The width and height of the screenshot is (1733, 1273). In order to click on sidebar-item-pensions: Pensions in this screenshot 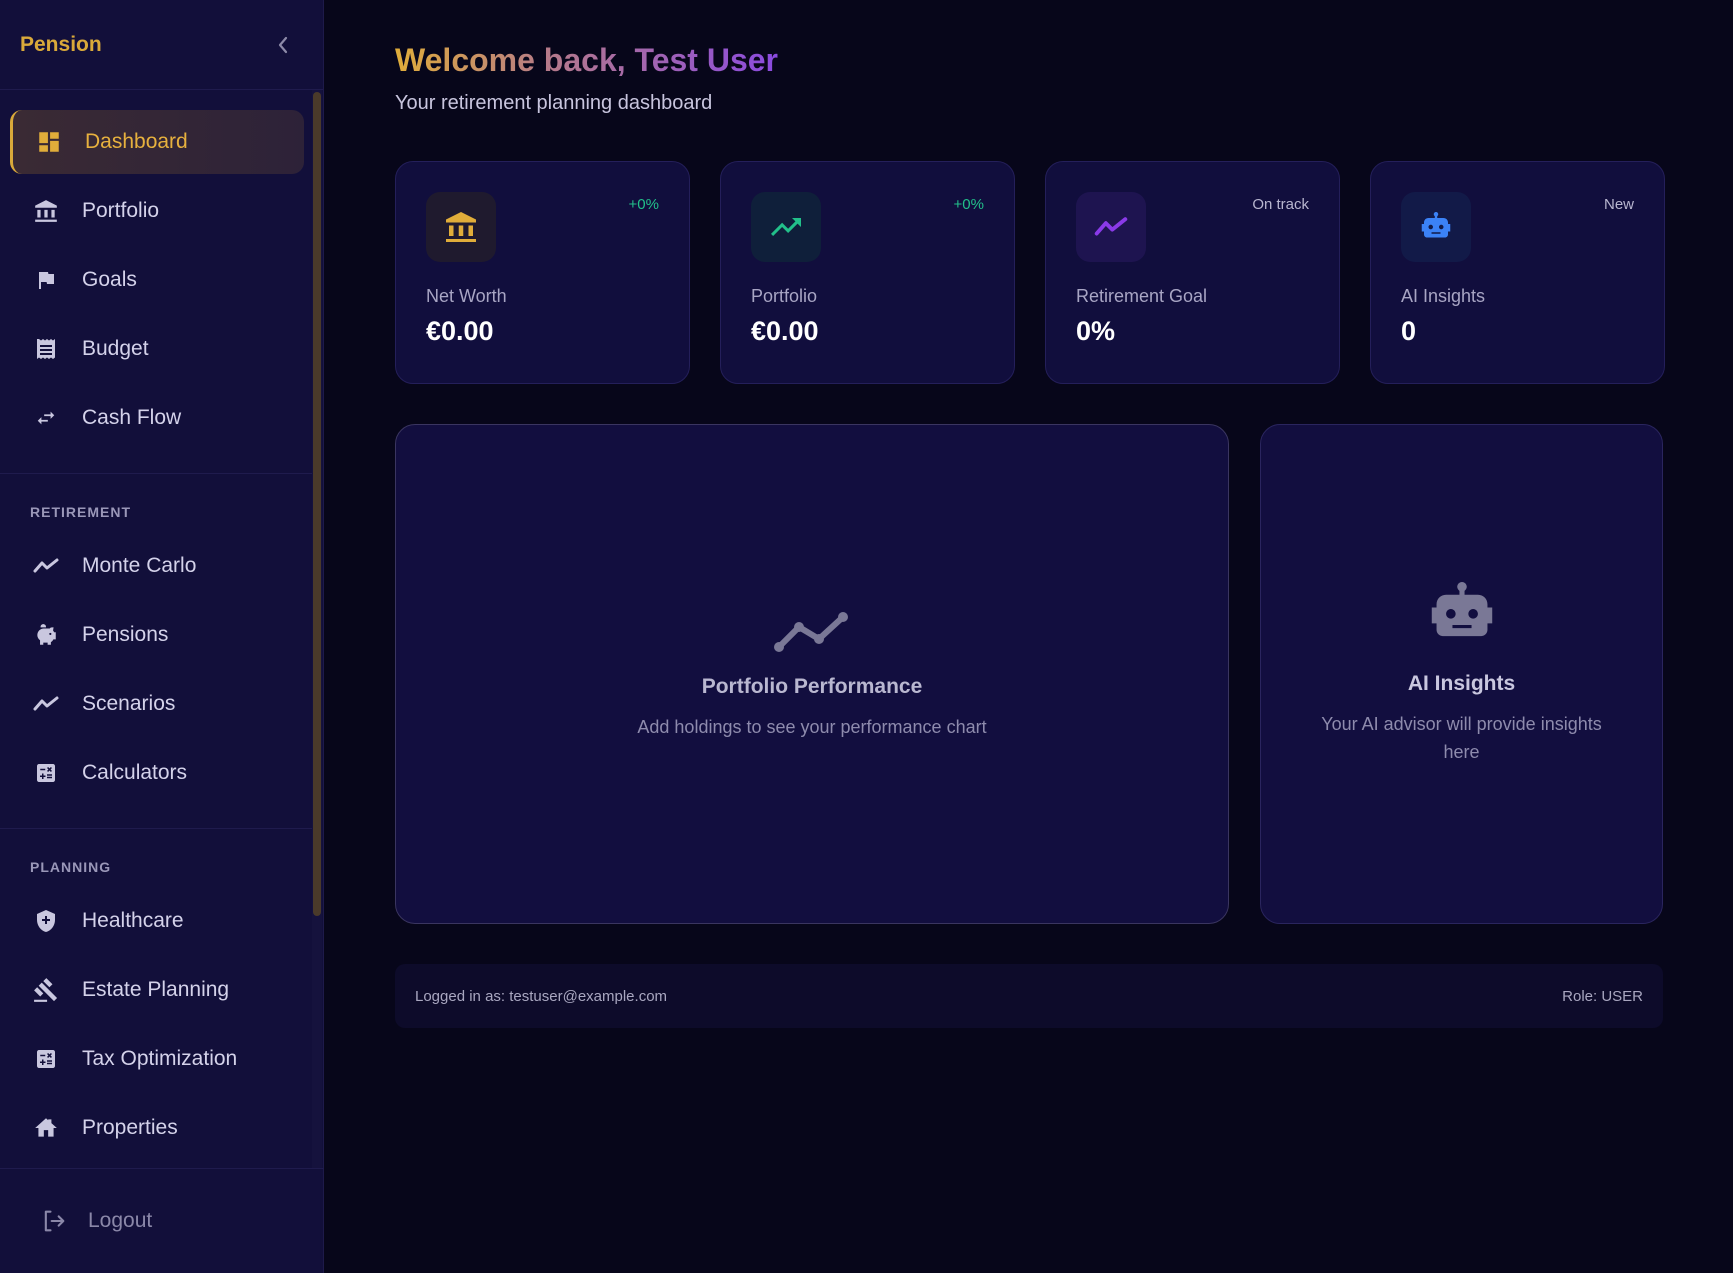, I will do `click(157, 635)`.